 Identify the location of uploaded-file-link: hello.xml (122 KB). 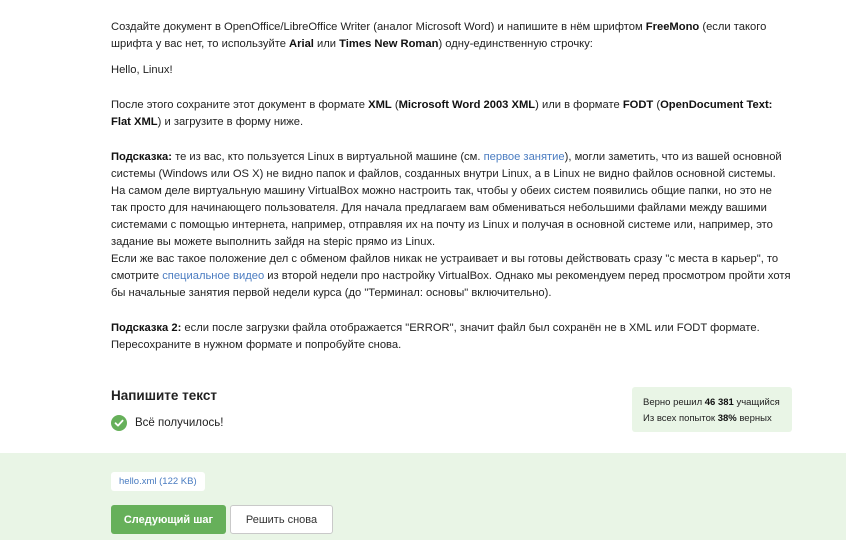
(158, 481).